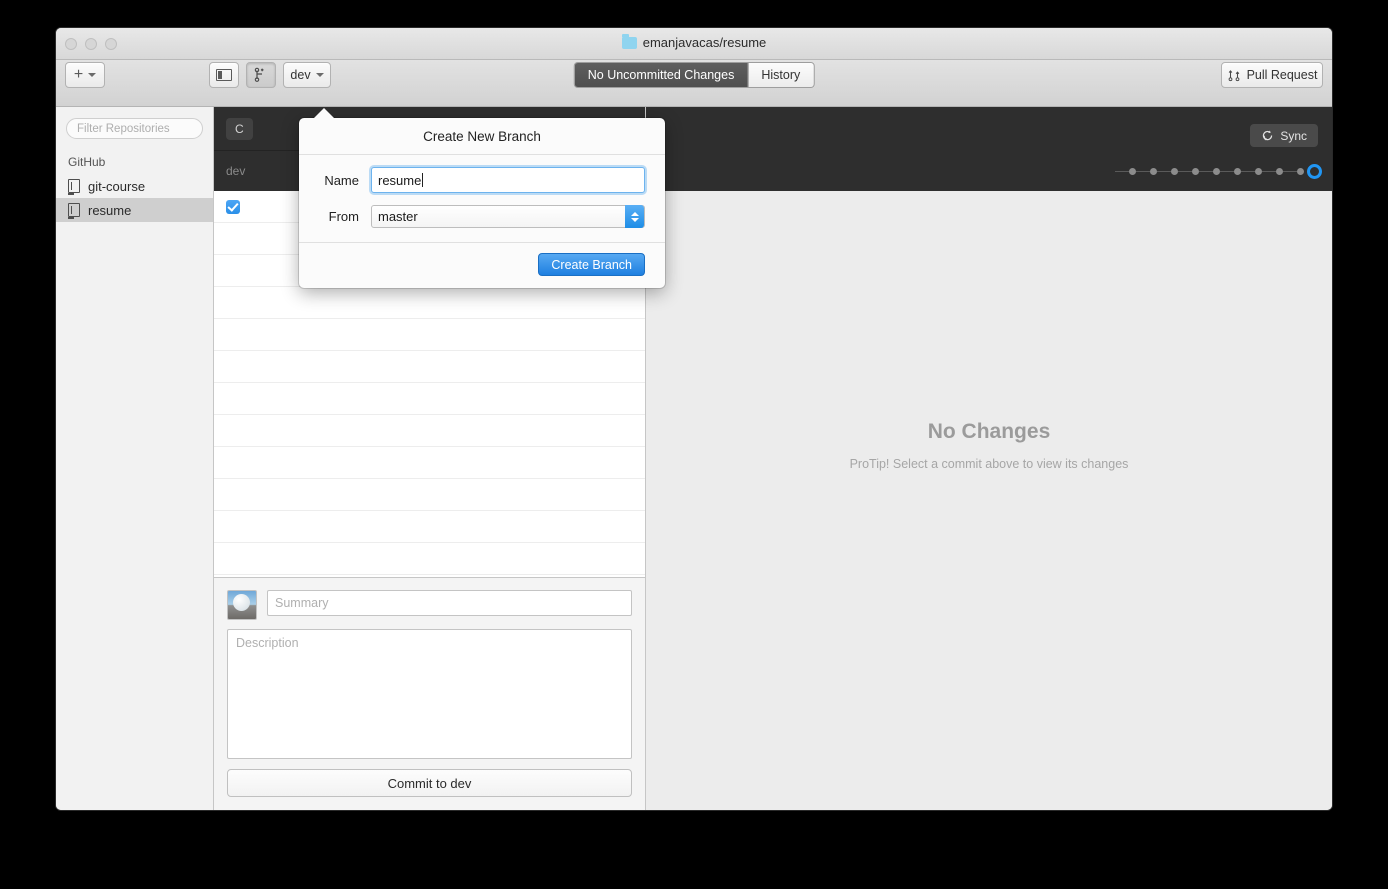 This screenshot has height=889, width=1388. I want to click on stepper-icon, so click(634, 216).